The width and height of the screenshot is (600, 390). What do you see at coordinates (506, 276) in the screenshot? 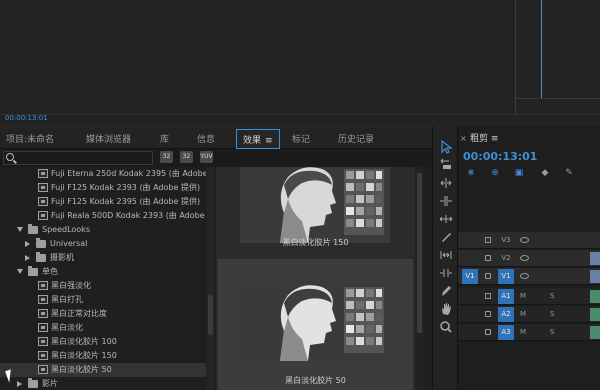
I see `track-target: V1` at bounding box center [506, 276].